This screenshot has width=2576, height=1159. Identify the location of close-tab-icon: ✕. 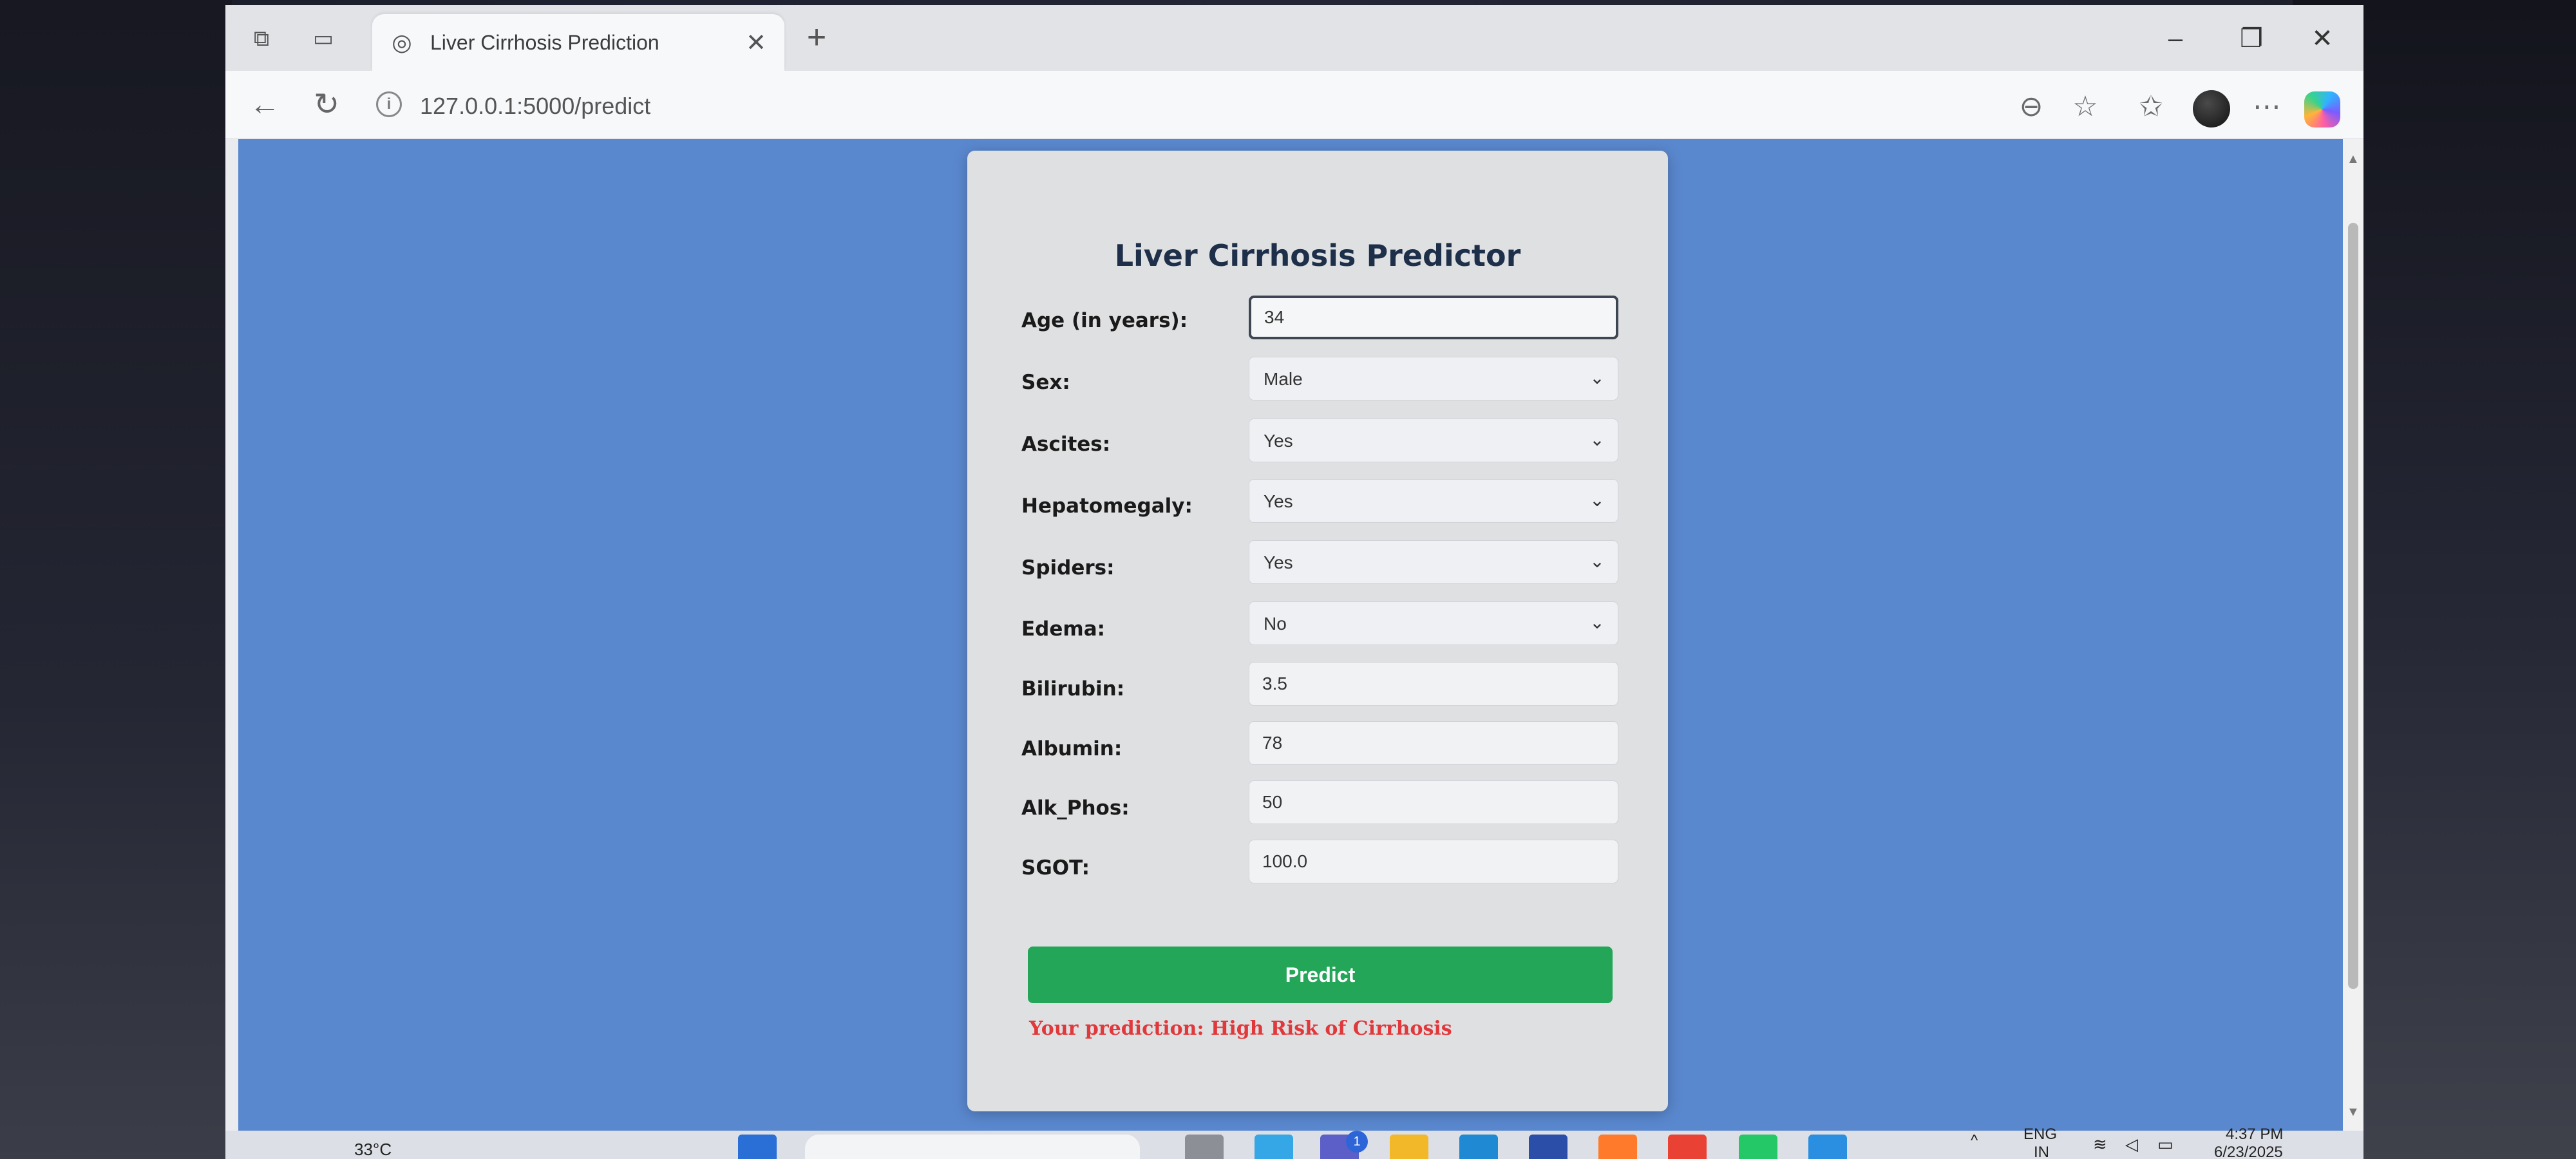
(756, 42).